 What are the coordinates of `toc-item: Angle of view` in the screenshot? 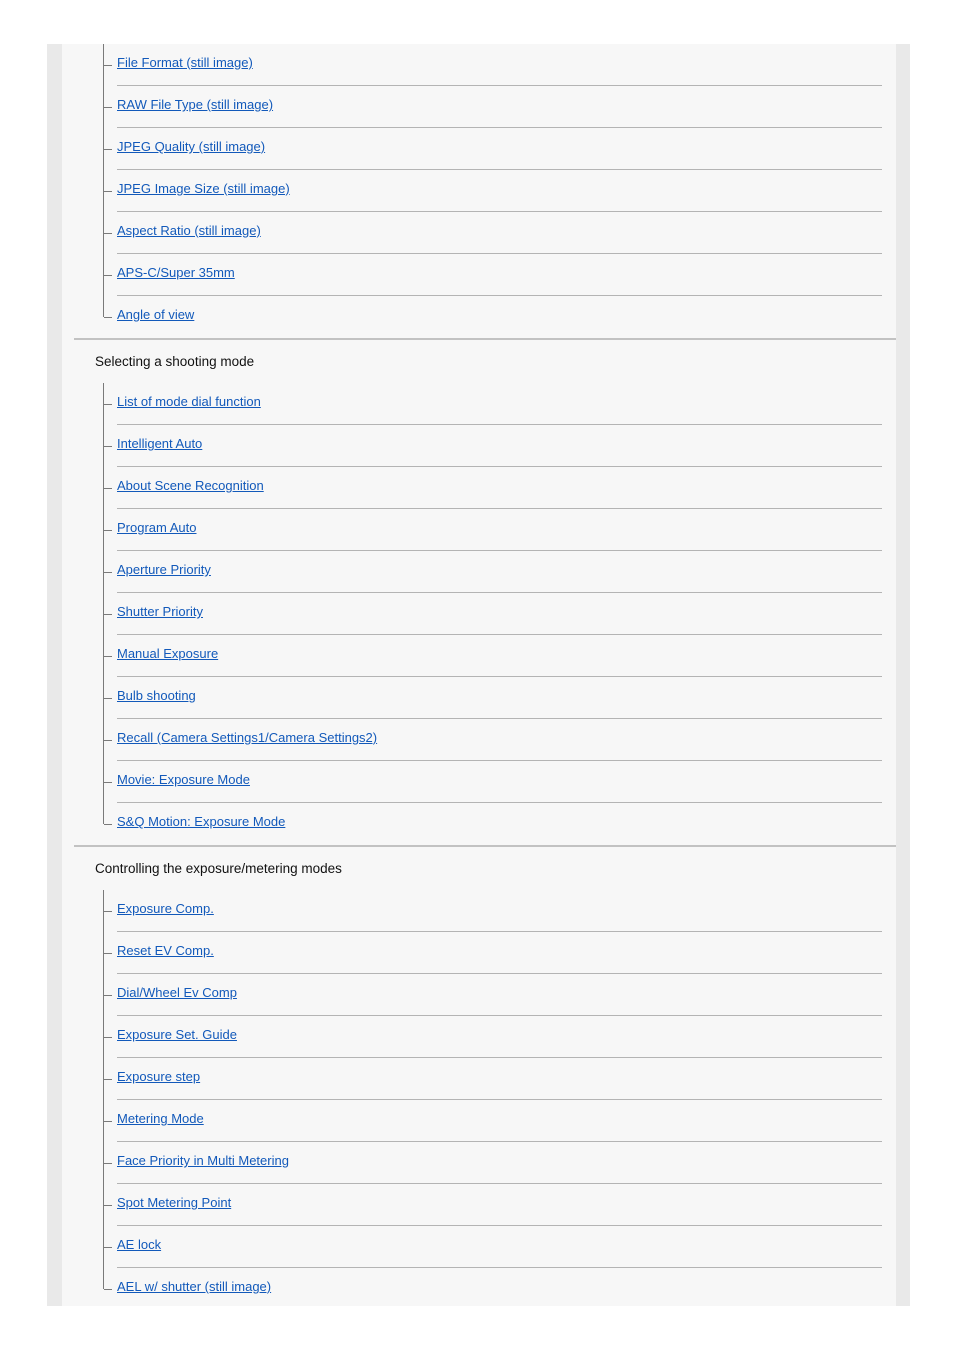 It's located at (492, 317).